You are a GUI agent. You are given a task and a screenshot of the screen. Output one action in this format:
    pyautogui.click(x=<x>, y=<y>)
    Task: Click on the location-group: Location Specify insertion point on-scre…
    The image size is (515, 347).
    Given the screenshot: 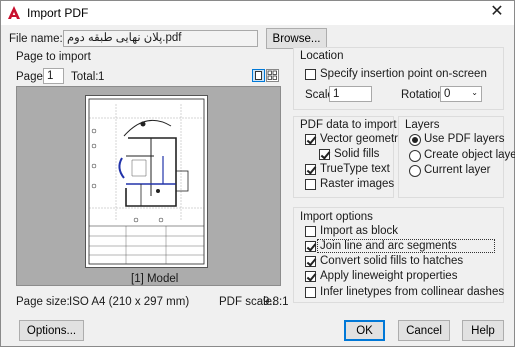 What is the action you would take?
    pyautogui.click(x=398, y=78)
    